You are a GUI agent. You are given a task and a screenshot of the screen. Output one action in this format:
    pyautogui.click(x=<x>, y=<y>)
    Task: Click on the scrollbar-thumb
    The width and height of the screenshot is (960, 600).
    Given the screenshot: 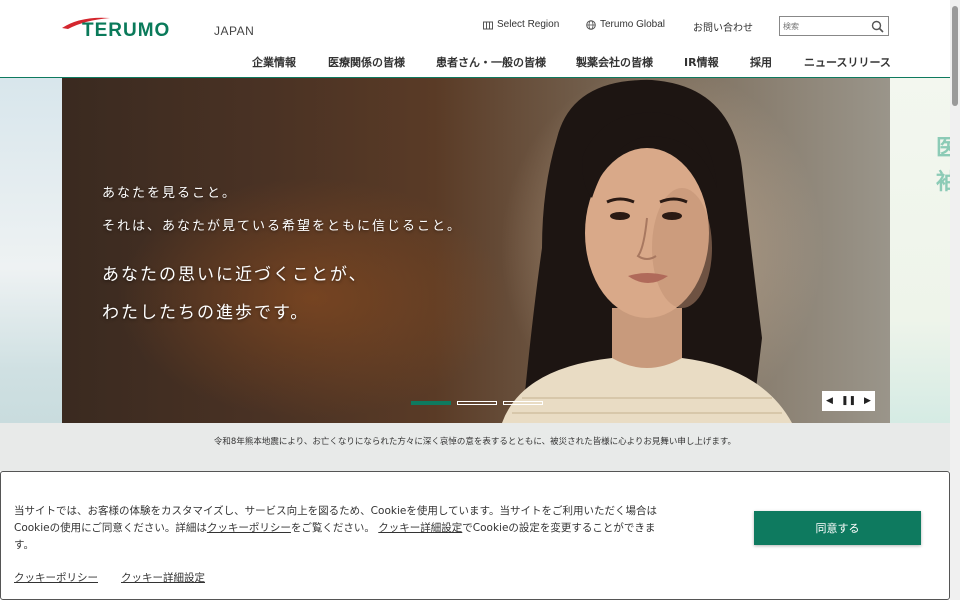 What is the action you would take?
    pyautogui.click(x=955, y=56)
    